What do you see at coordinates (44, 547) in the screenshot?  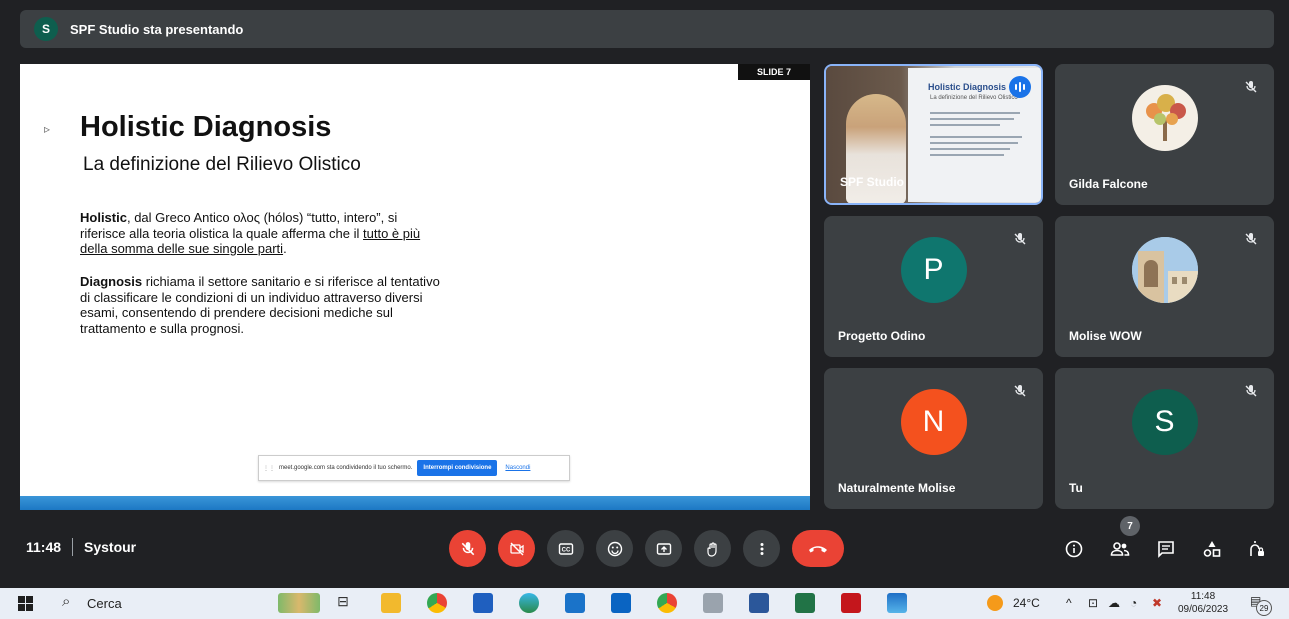 I see `meeting-time: 11:48` at bounding box center [44, 547].